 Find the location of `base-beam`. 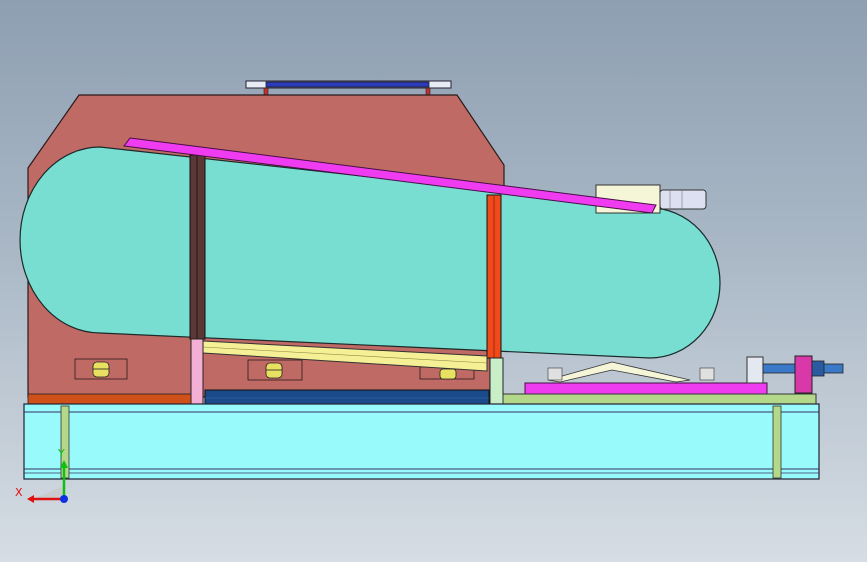

base-beam is located at coordinates (421, 441).